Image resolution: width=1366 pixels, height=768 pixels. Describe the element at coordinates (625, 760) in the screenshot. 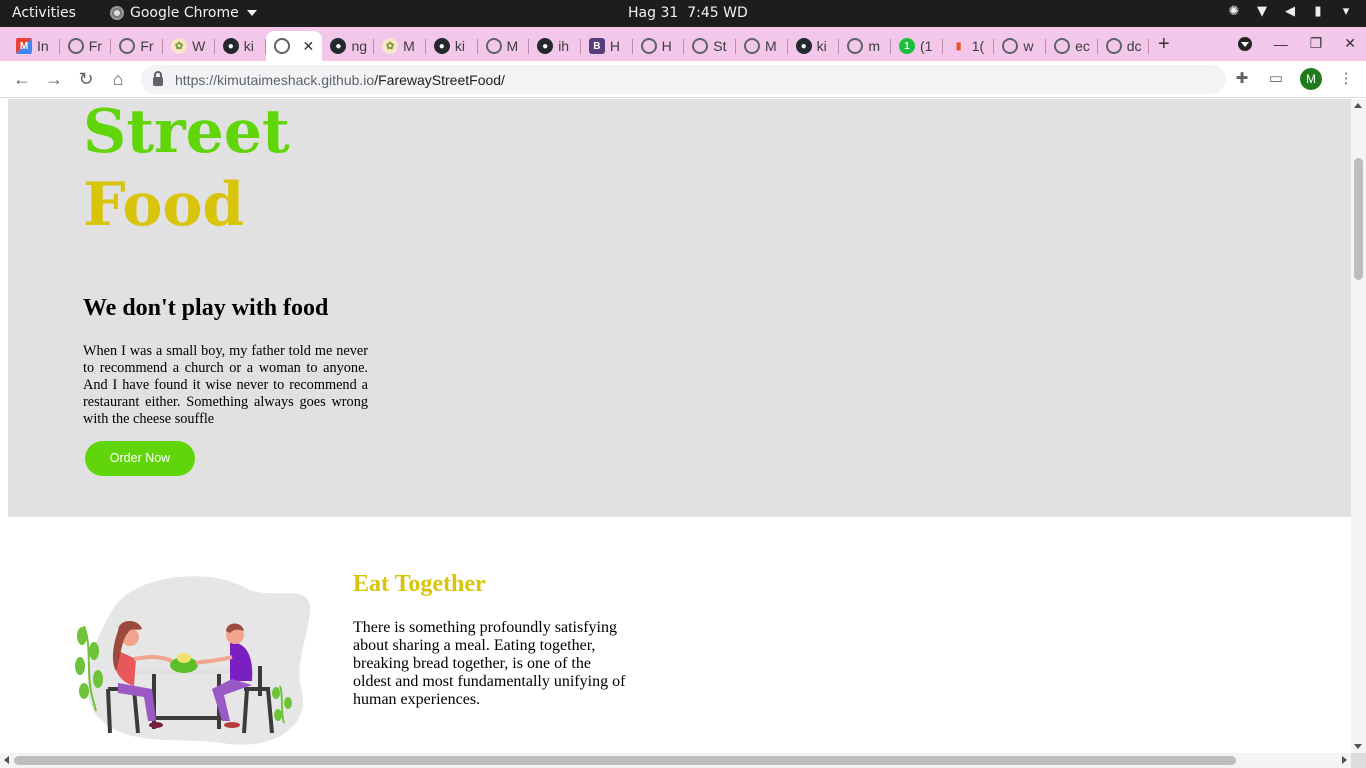

I see `horizontal-scroll-thumb` at that location.